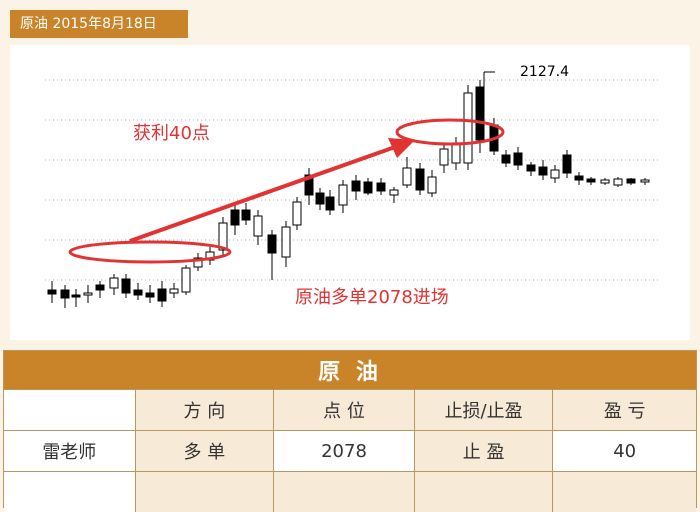 Image resolution: width=700 pixels, height=512 pixels. I want to click on exit-ellipse, so click(450, 132).